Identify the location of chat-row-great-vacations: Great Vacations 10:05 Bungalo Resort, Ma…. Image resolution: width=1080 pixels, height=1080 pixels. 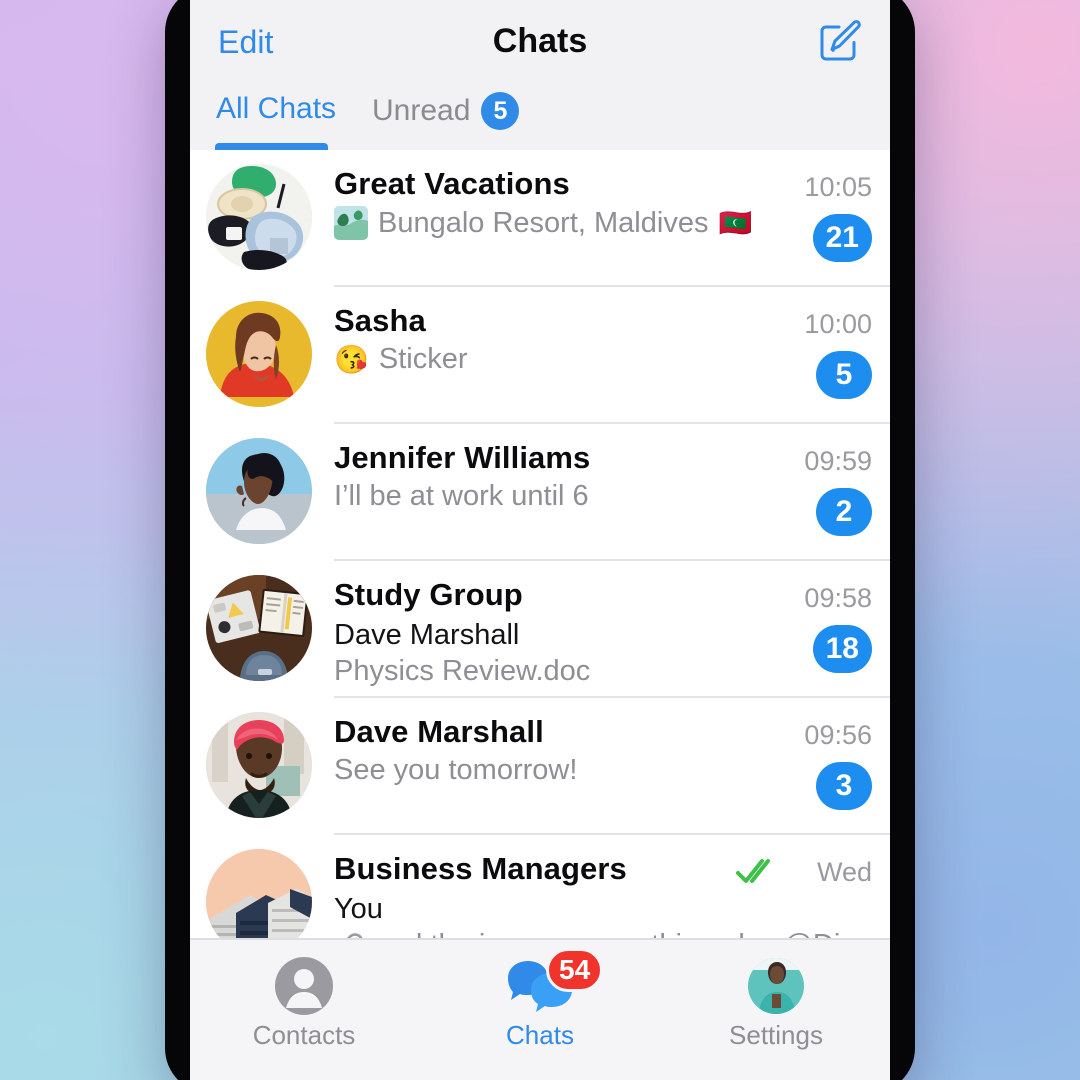
(540, 218).